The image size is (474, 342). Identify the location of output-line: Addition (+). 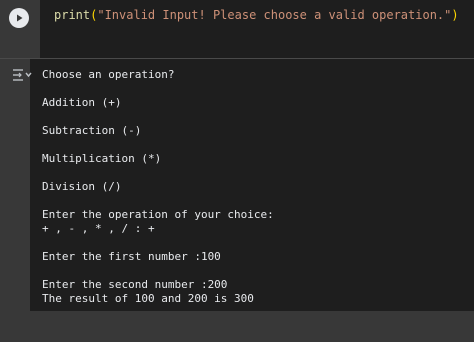
(82, 102).